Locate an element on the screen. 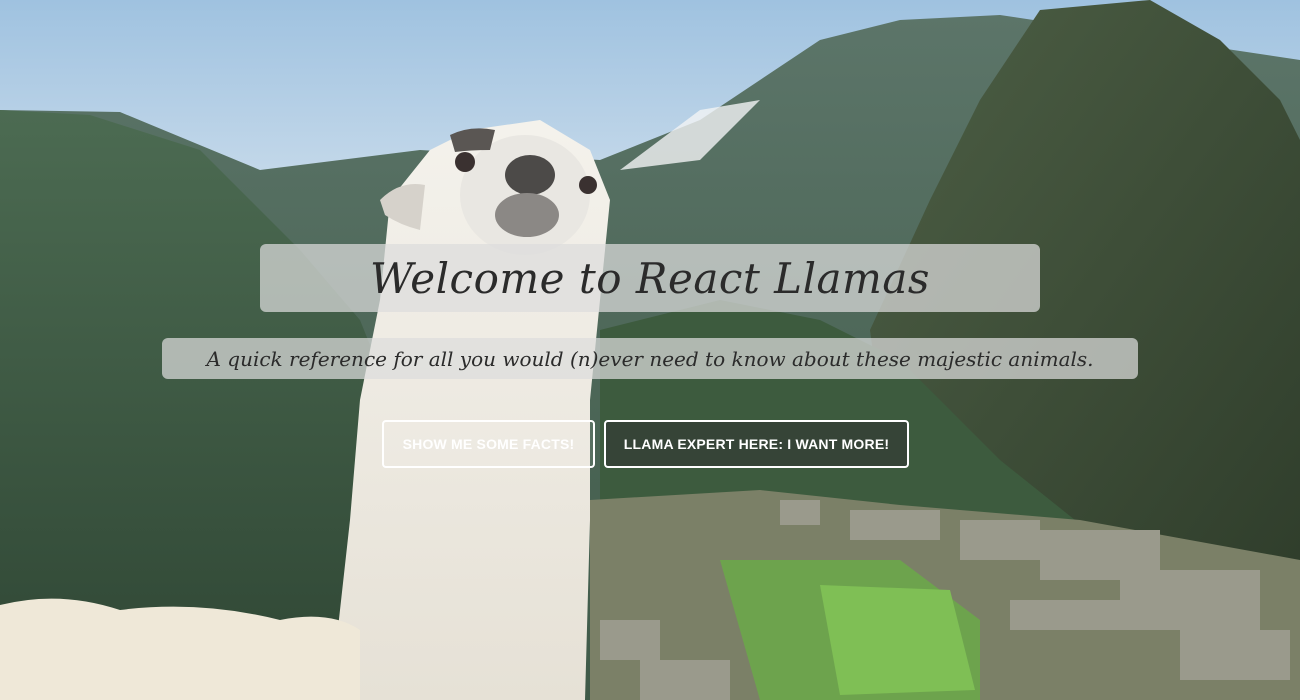 The image size is (1300, 700). page-title: Welcome to React Llamas is located at coordinates (650, 278).